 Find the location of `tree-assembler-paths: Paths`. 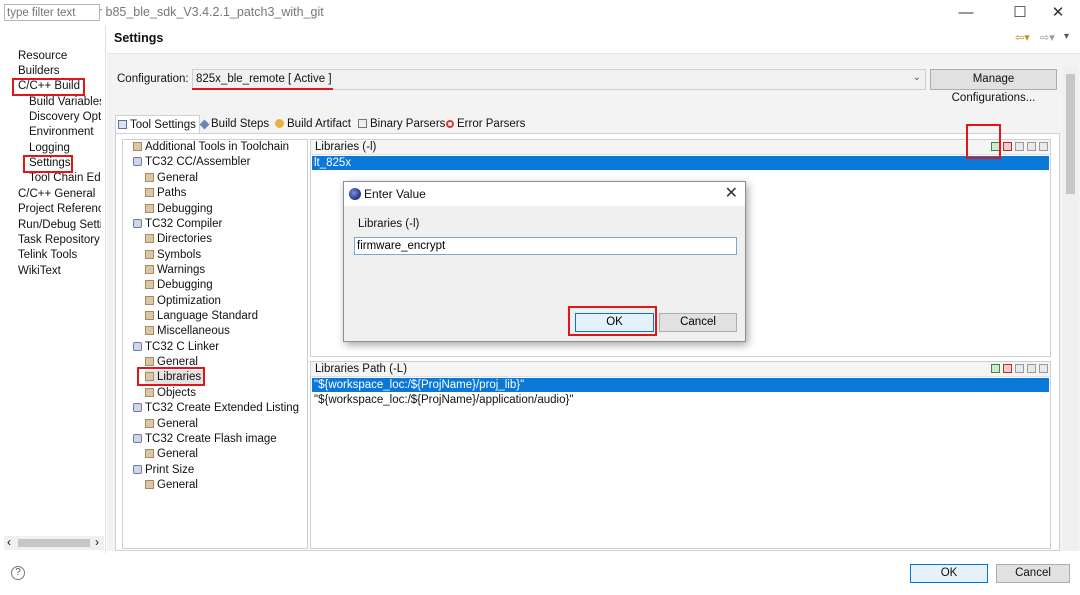

tree-assembler-paths: Paths is located at coordinates (165, 193).